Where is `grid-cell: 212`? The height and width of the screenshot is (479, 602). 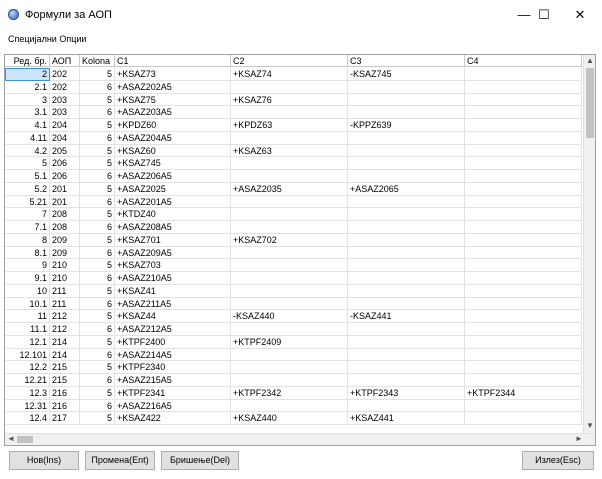 grid-cell: 212 is located at coordinates (65, 329).